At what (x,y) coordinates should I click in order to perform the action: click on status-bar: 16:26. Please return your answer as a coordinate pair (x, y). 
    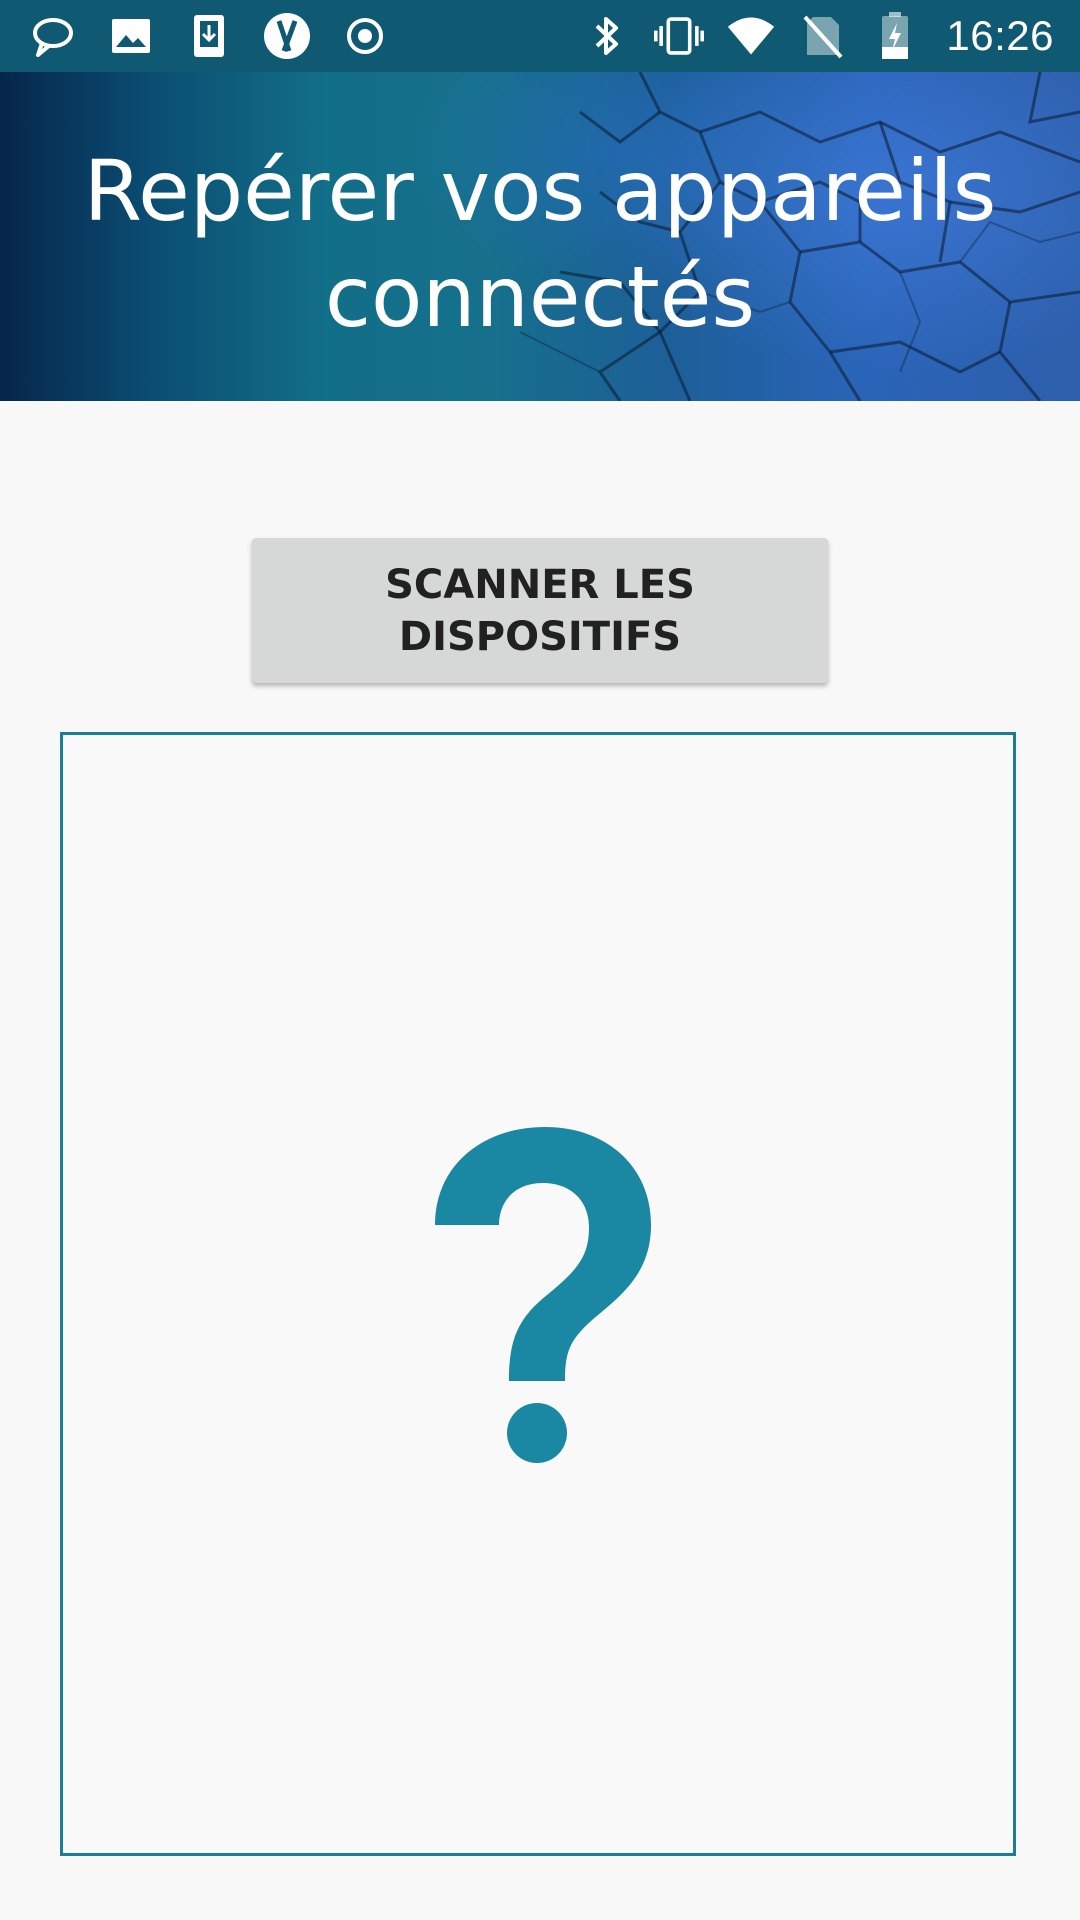
    Looking at the image, I should click on (540, 36).